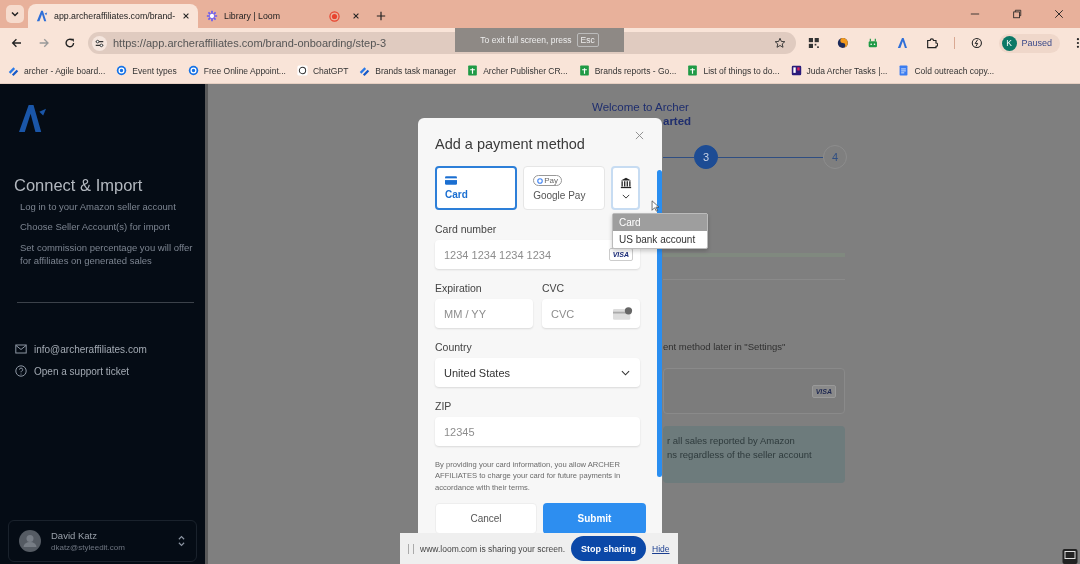 This screenshot has height=564, width=1080. What do you see at coordinates (95, 227) in the screenshot?
I see `step-text: Choose Seller Account(s) for import` at bounding box center [95, 227].